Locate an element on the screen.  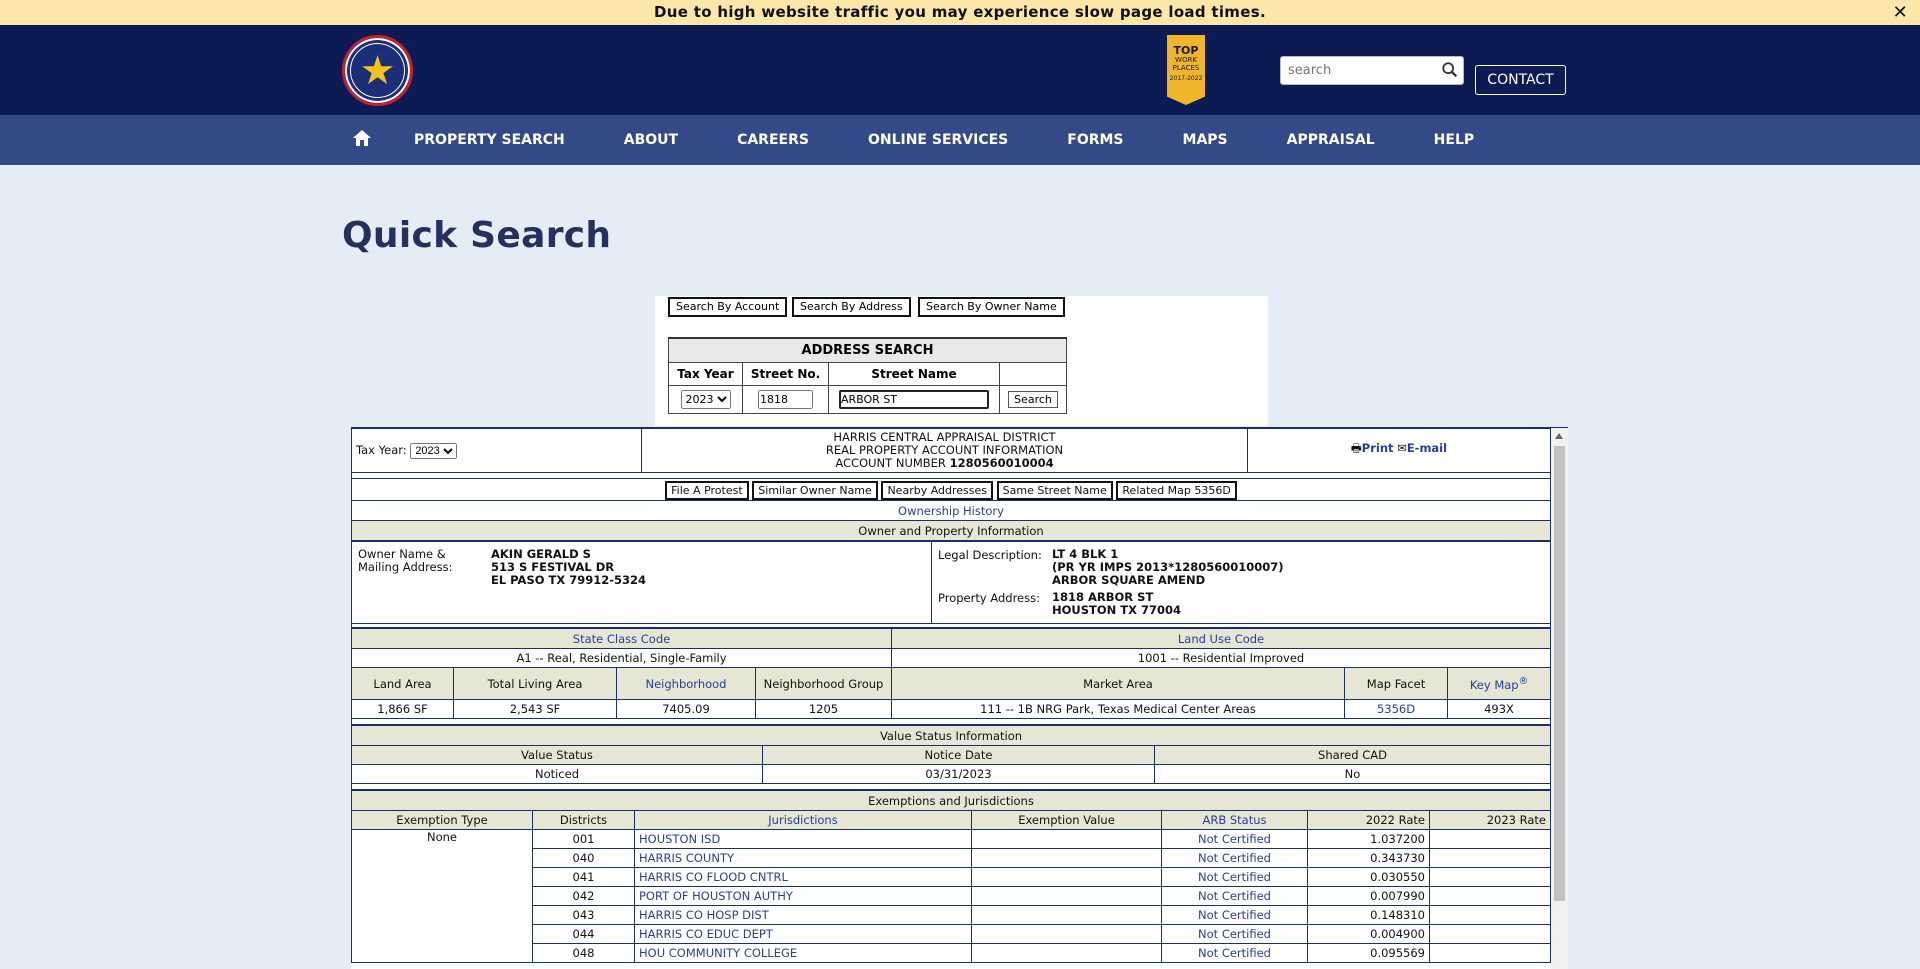
award-years: 2017-2022 is located at coordinates (1186, 78).